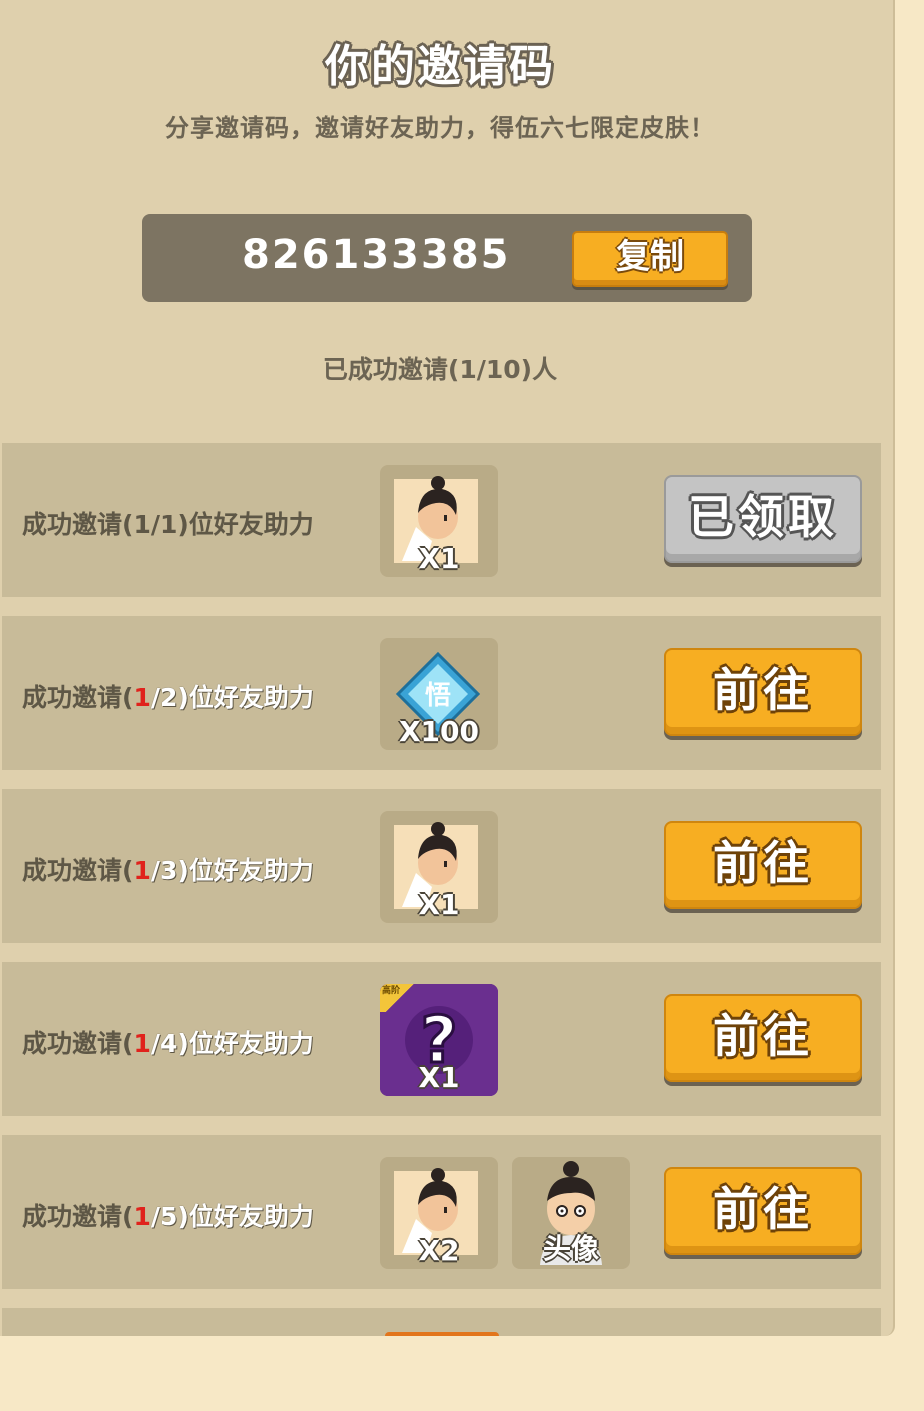 The width and height of the screenshot is (924, 1411). Describe the element at coordinates (400, 998) in the screenshot. I see `tier-badge: 高阶` at that location.